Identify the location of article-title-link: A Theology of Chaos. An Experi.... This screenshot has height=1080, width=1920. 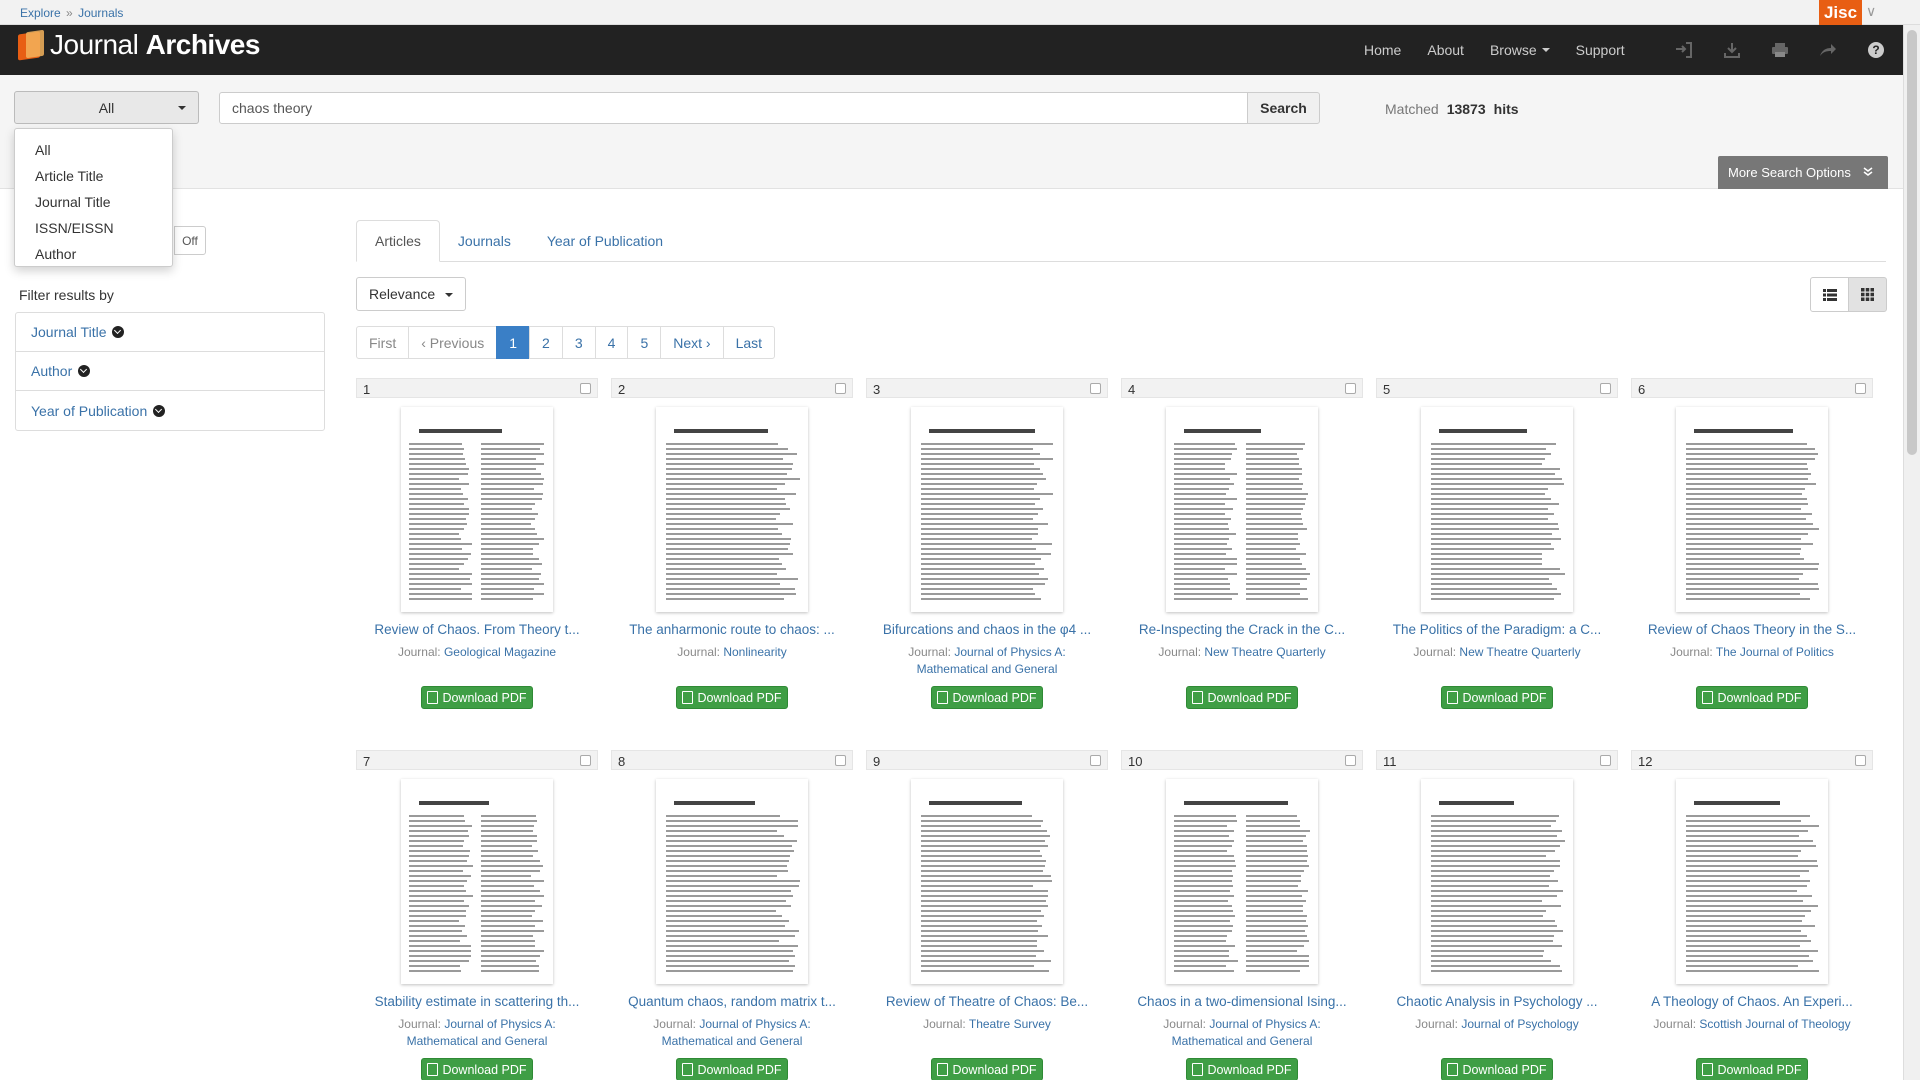
(1752, 1001).